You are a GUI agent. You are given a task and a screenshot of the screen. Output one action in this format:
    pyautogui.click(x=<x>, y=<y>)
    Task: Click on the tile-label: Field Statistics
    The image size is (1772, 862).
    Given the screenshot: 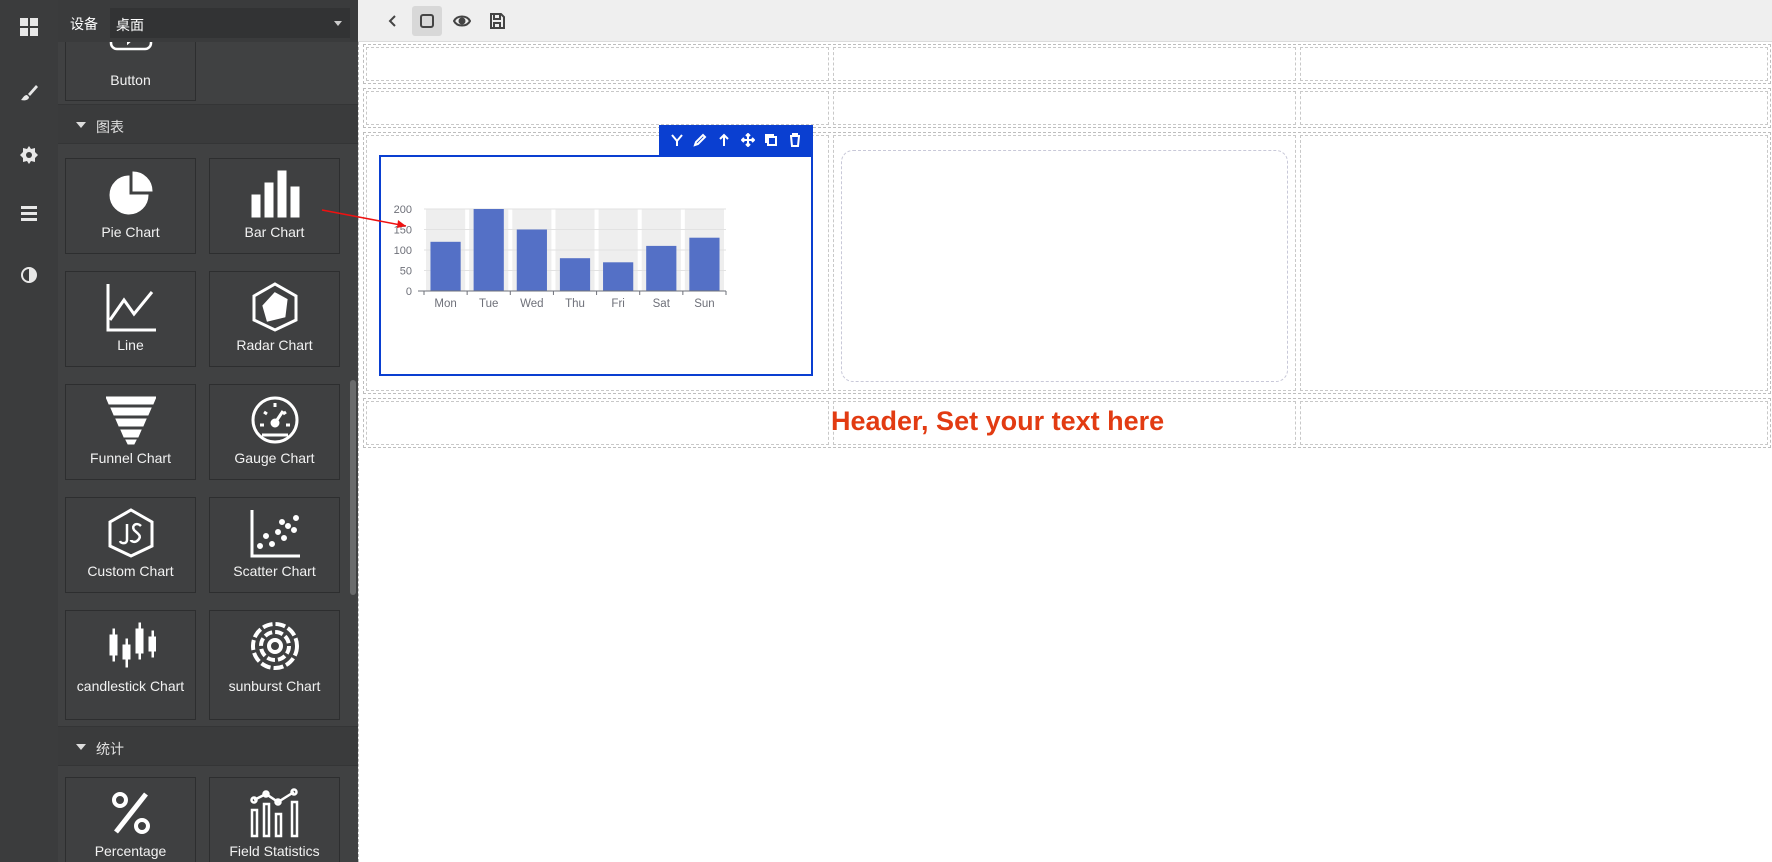 What is the action you would take?
    pyautogui.click(x=274, y=851)
    